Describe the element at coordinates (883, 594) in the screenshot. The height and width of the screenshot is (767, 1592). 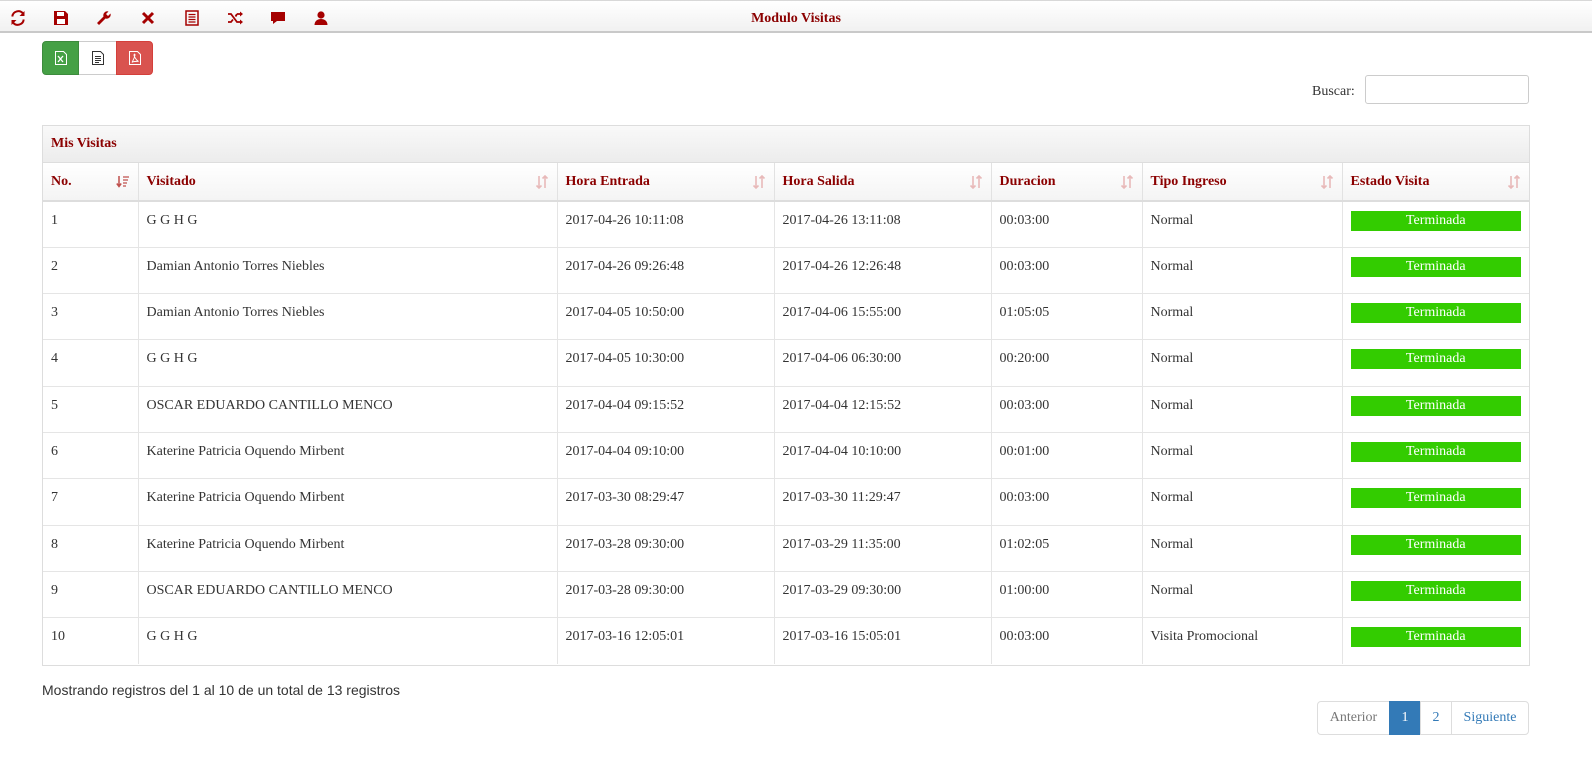
I see `cell-hora-salida: 2017-03-29 09:30:00` at that location.